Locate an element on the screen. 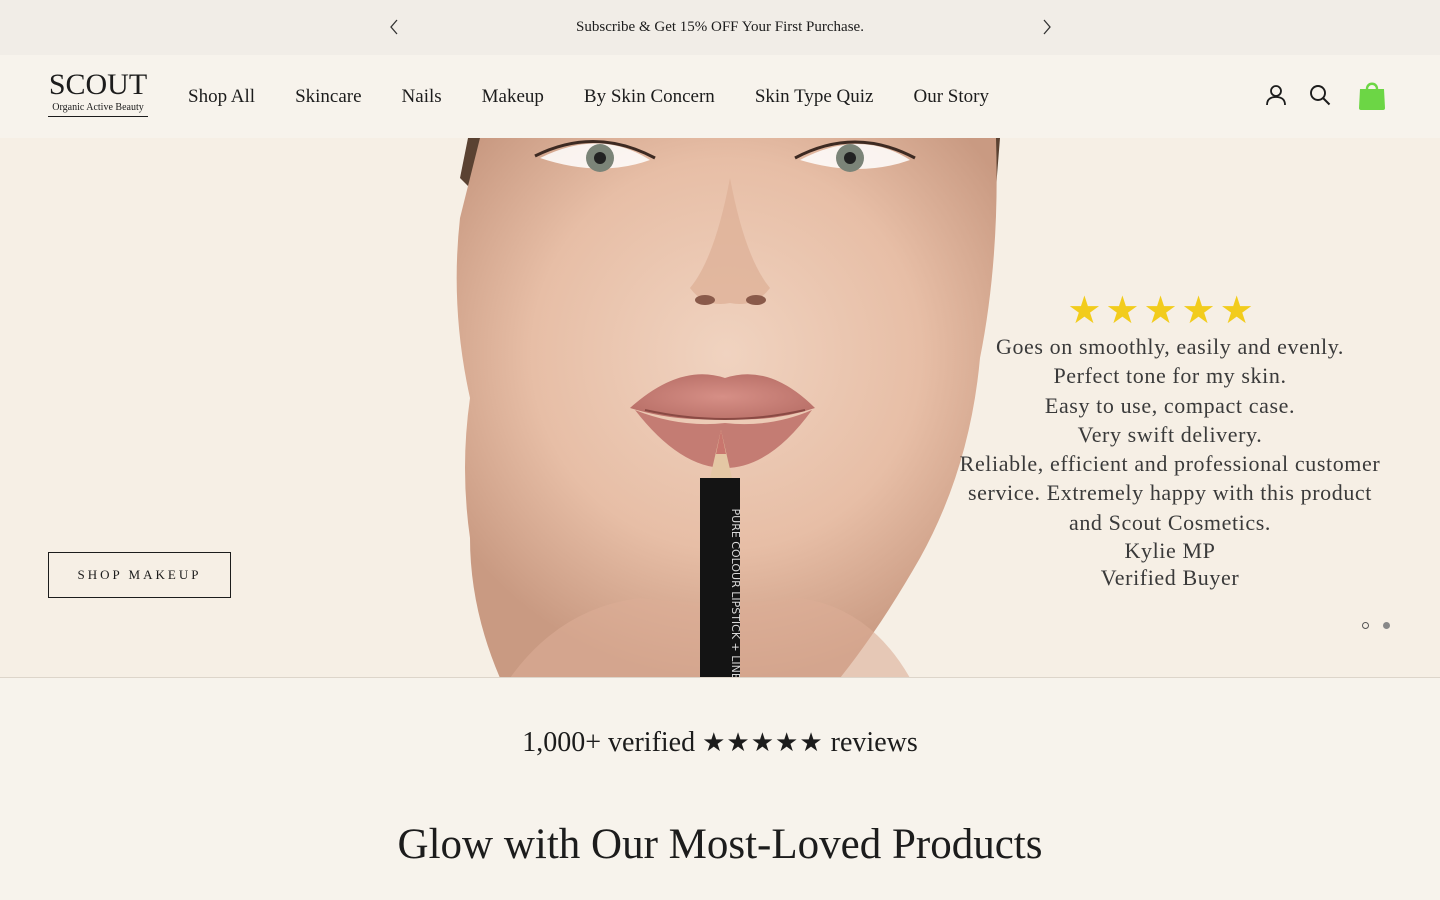 Image resolution: width=1440 pixels, height=900 pixels. search-icon is located at coordinates (1320, 95).